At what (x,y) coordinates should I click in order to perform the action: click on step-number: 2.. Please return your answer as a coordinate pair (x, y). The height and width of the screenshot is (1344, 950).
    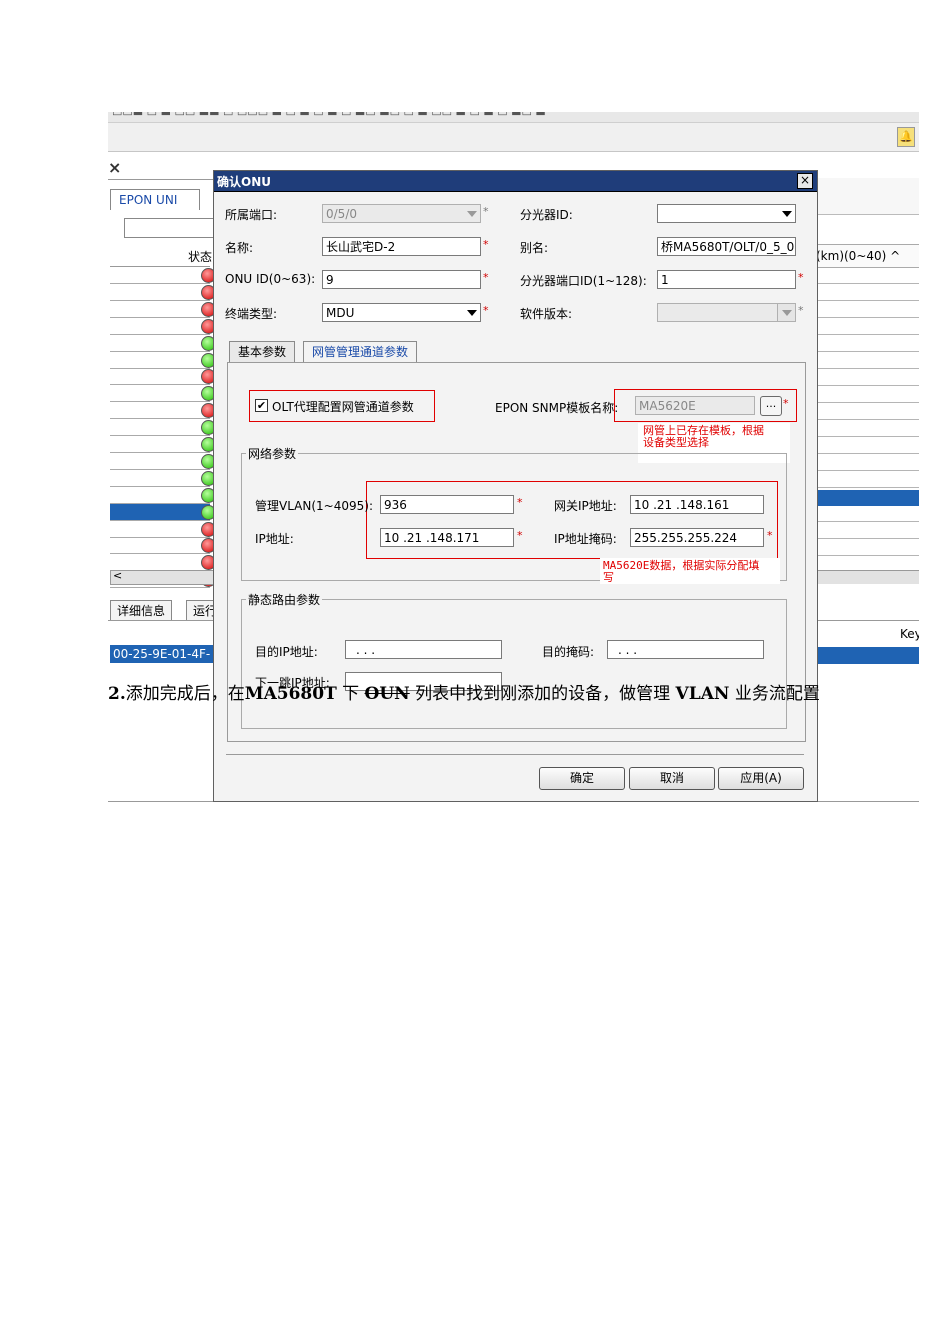
    Looking at the image, I should click on (117, 694).